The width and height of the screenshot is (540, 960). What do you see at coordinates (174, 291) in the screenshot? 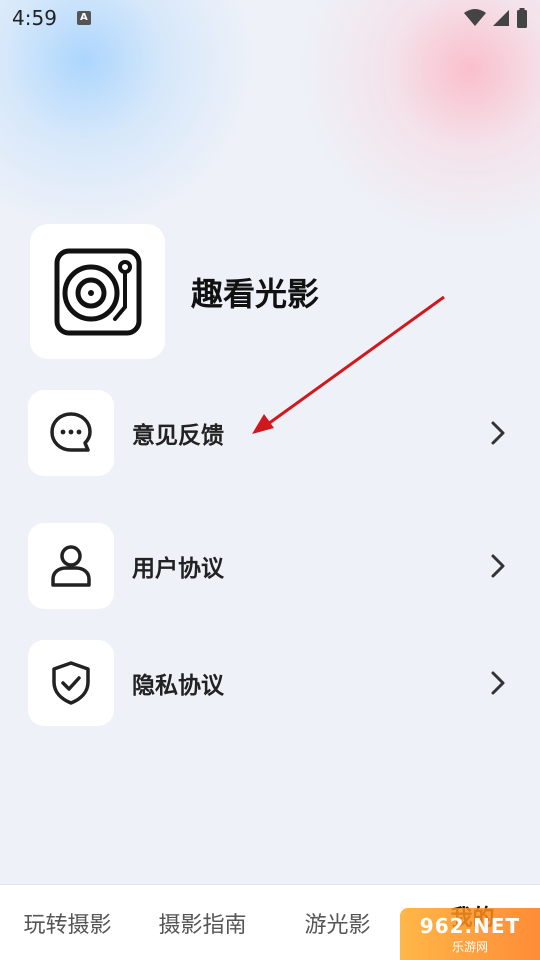
I see `app-header: 趣看光影` at bounding box center [174, 291].